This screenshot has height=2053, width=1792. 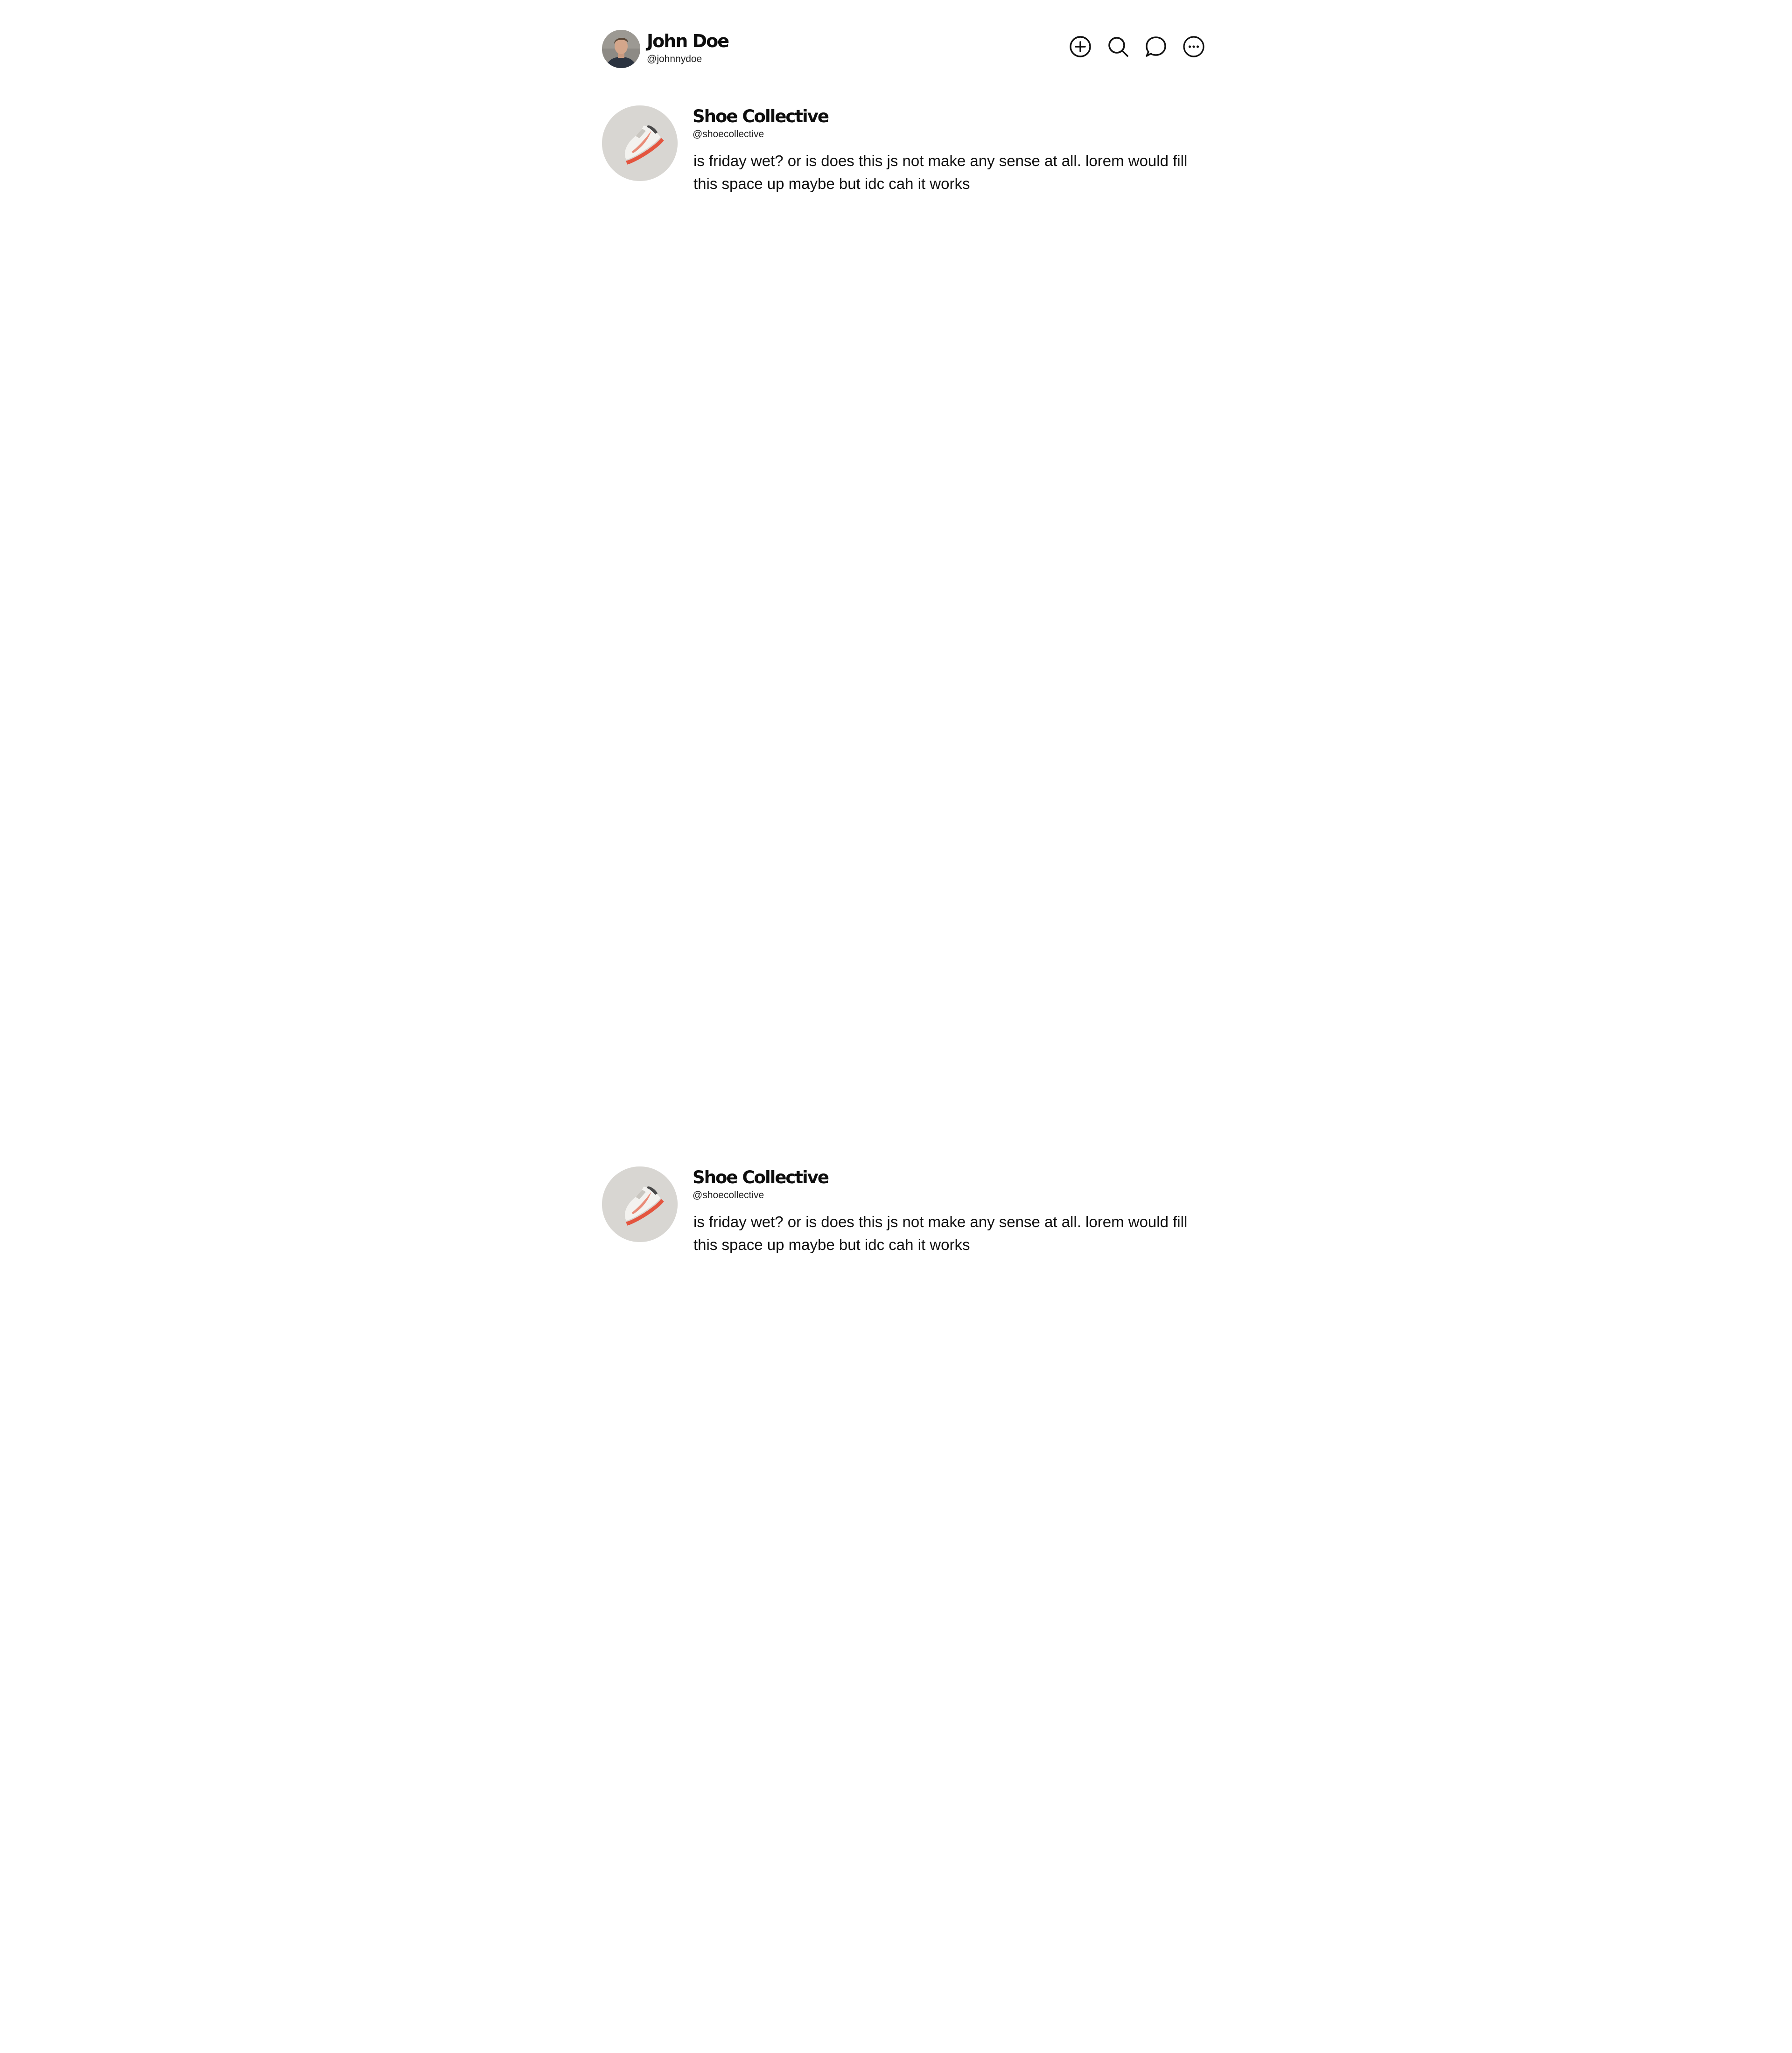 I want to click on chat-bubble-icon, so click(x=1156, y=46).